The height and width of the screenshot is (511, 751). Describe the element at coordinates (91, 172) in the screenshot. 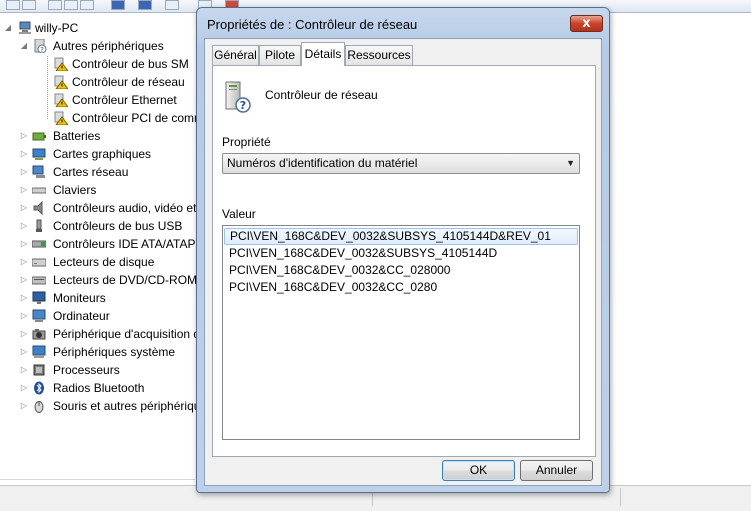

I see `tree-category-label: Cartes réseau` at that location.